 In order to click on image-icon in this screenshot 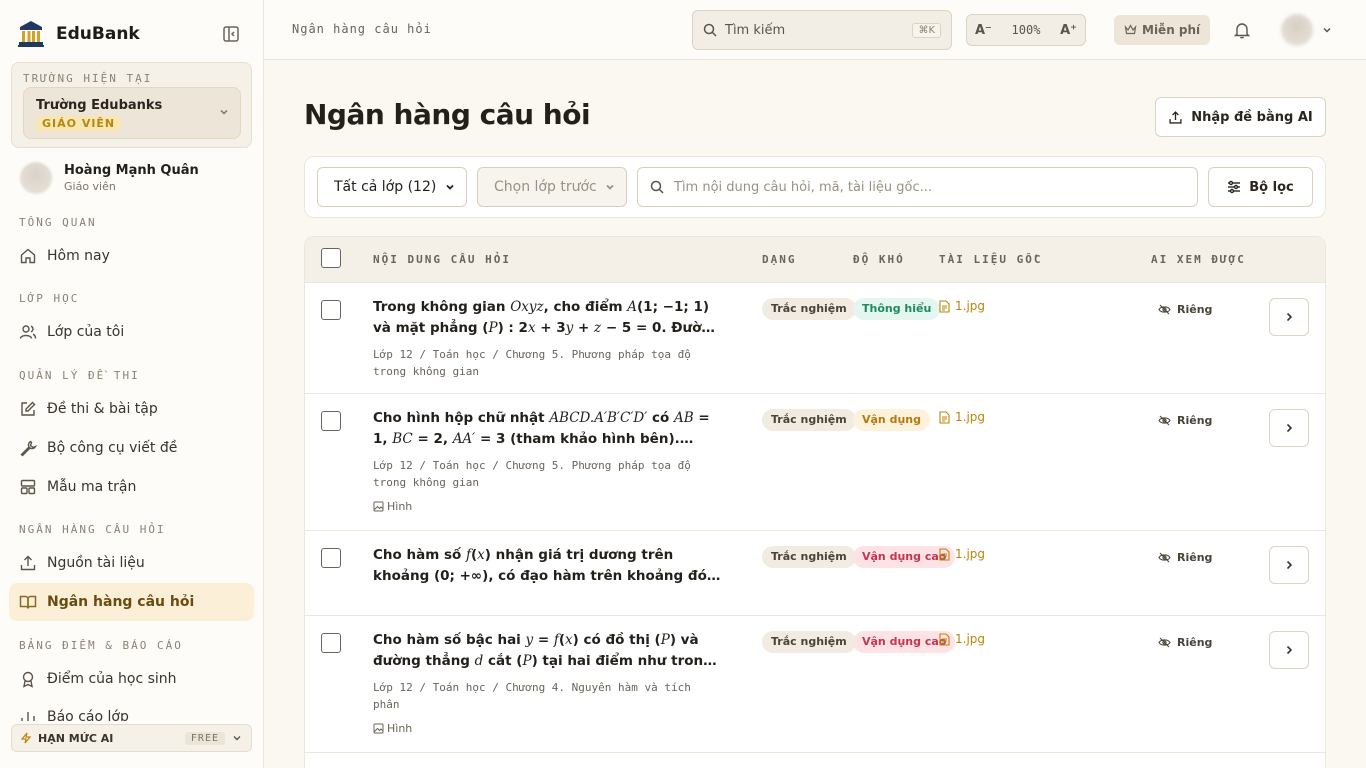, I will do `click(378, 506)`.